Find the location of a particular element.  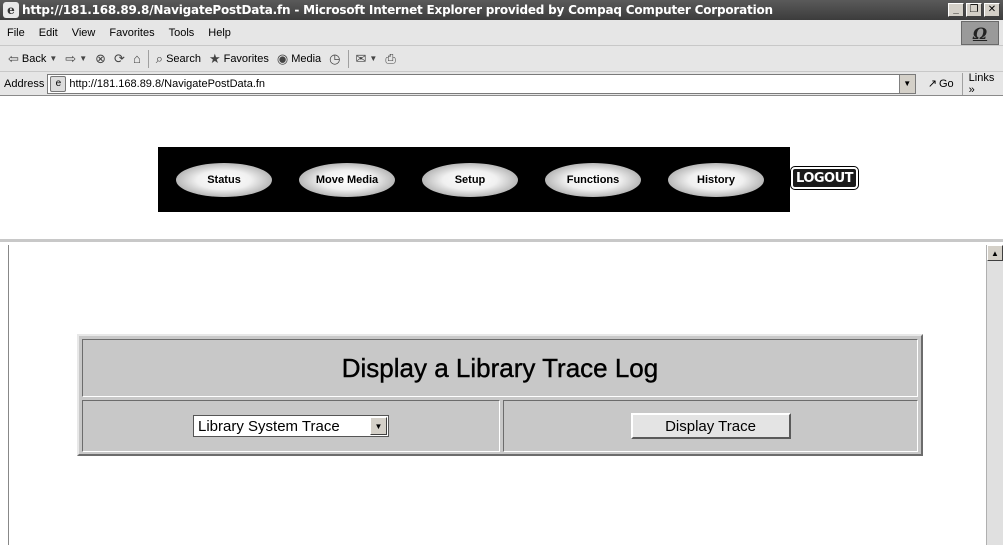

print-button: ⎙ is located at coordinates (390, 59).